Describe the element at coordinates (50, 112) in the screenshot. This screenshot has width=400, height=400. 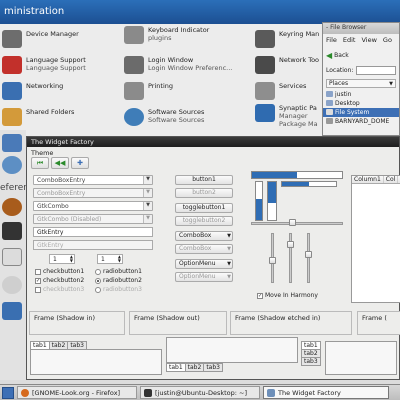
I see `admin-item-label: Shared Folders` at that location.